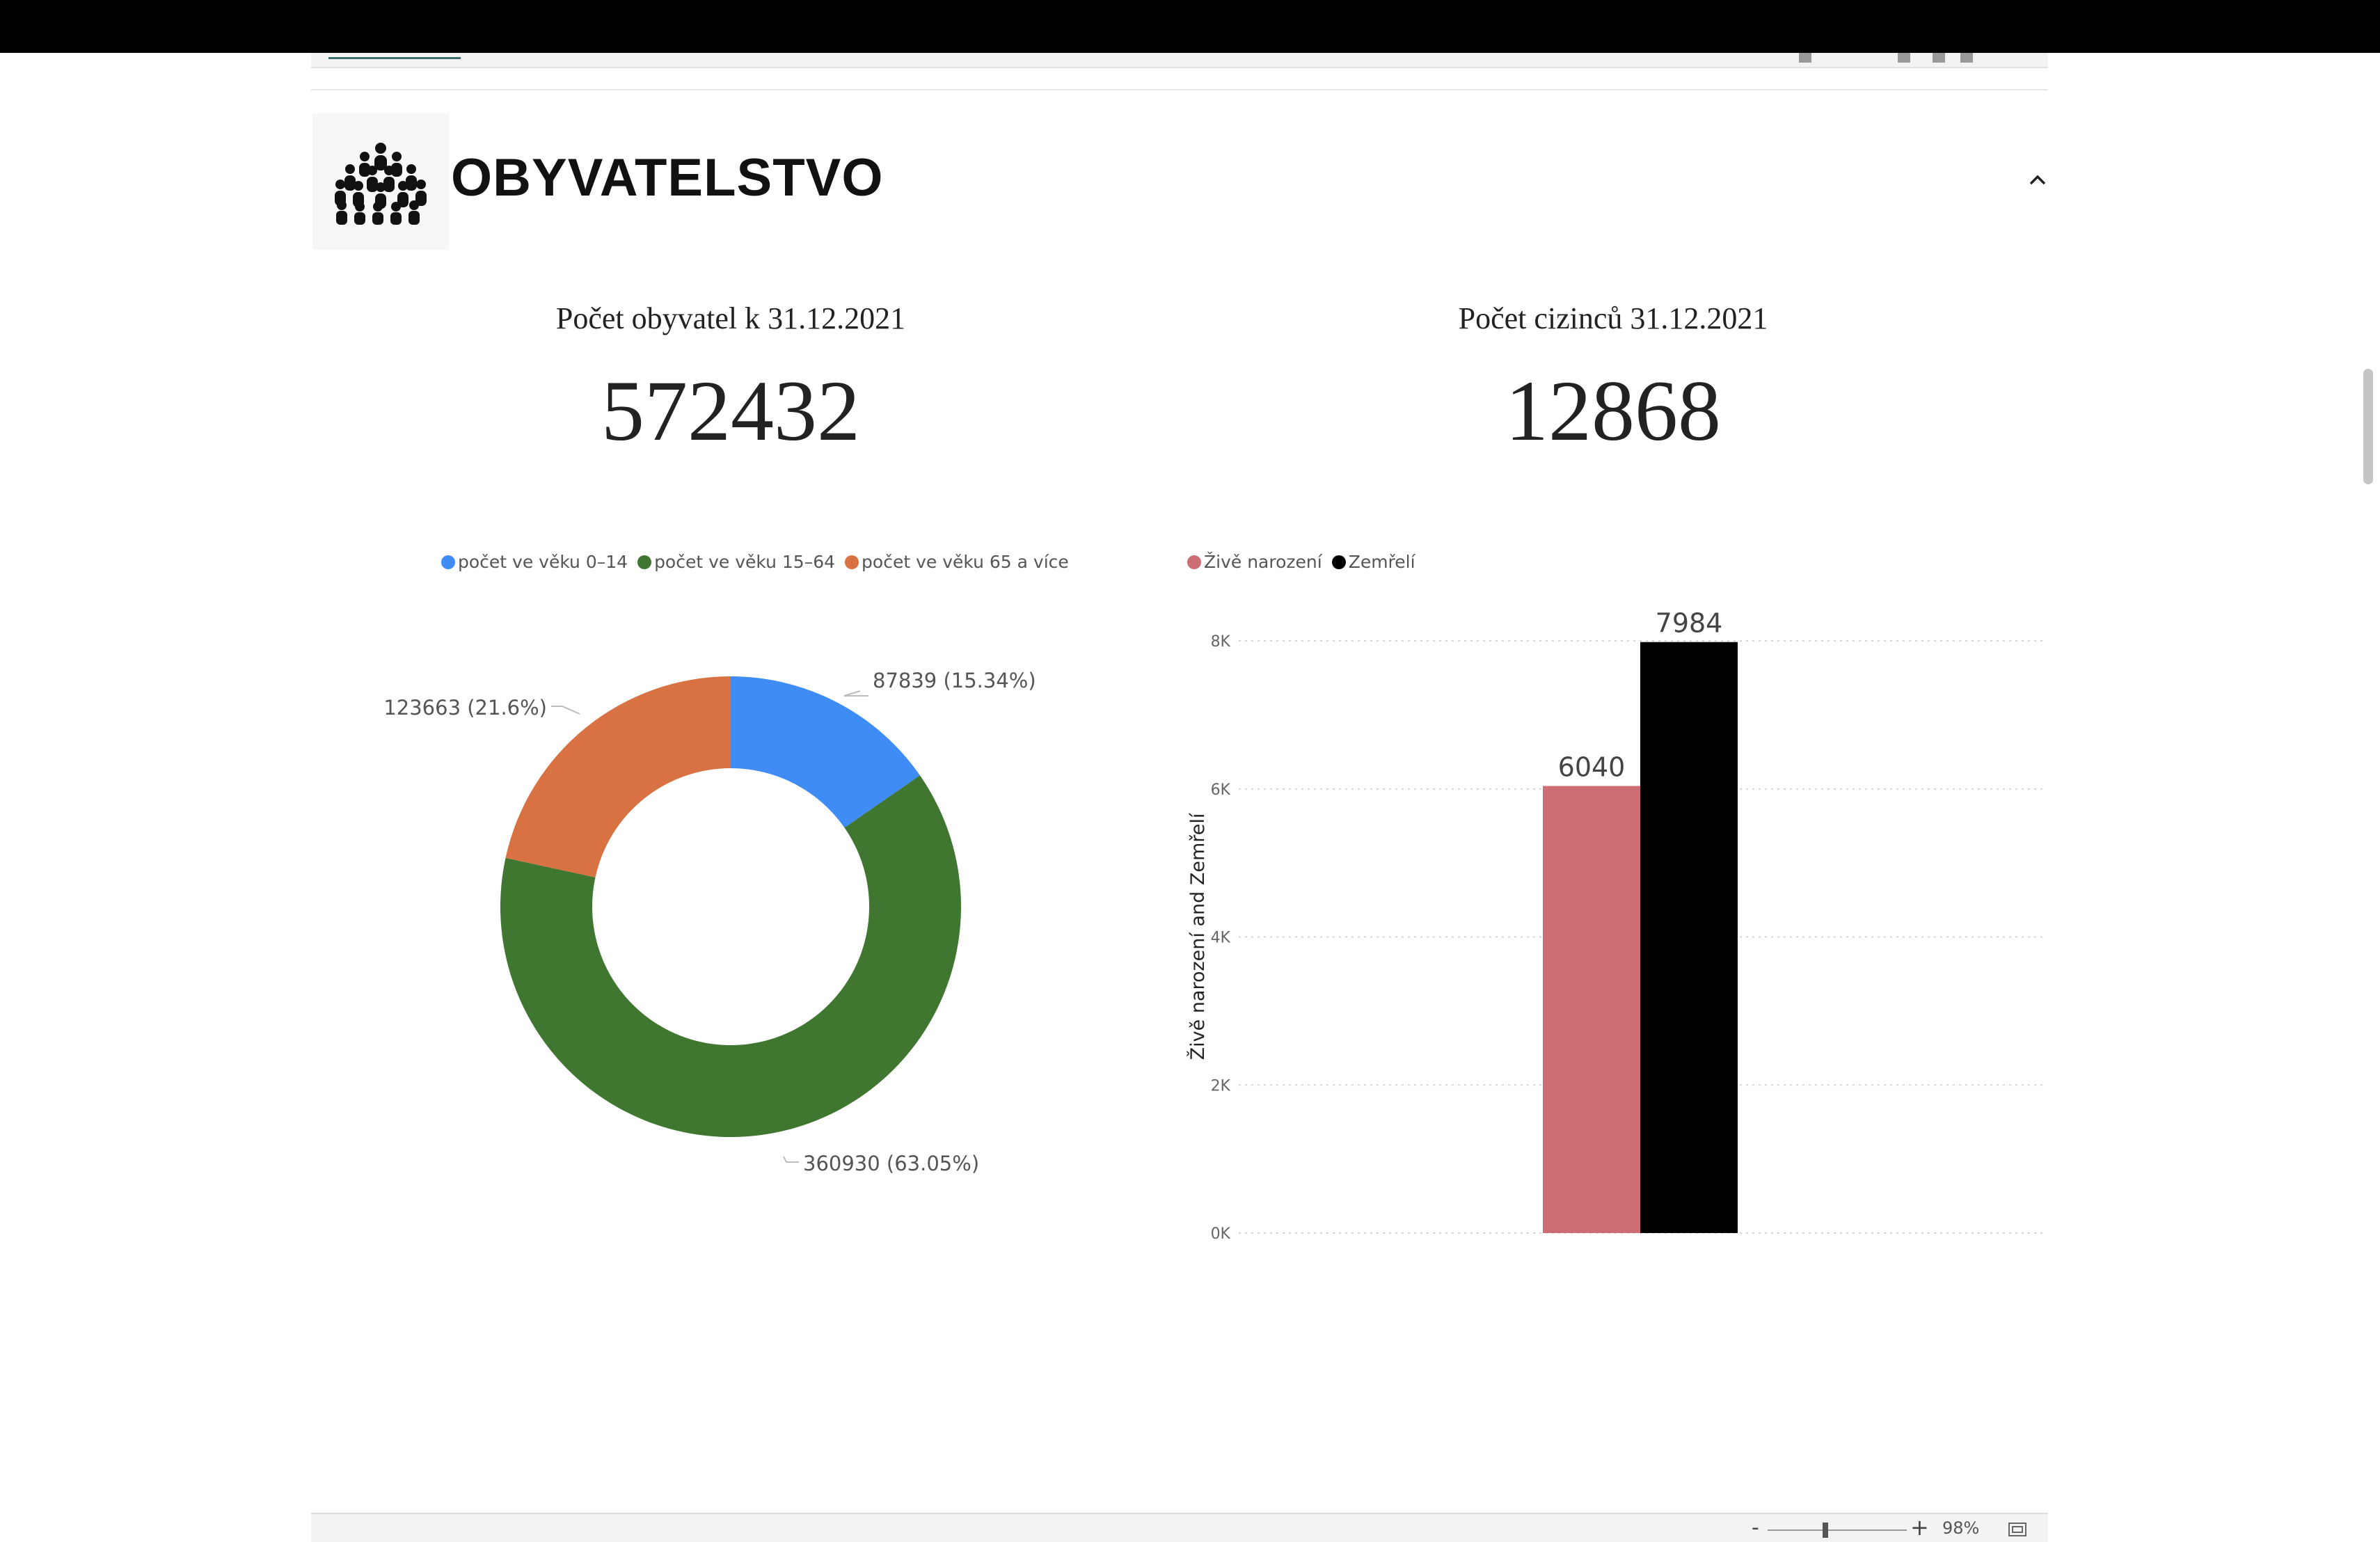  What do you see at coordinates (1221, 1086) in the screenshot?
I see `y-tick-label: 2K` at bounding box center [1221, 1086].